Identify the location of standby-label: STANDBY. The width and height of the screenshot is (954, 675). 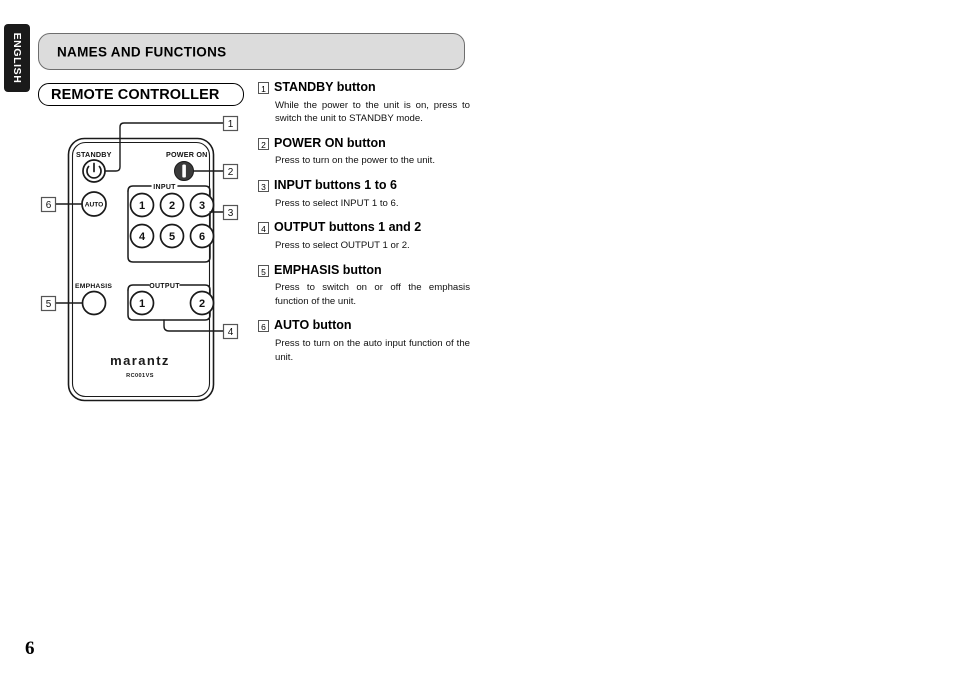
(94, 154).